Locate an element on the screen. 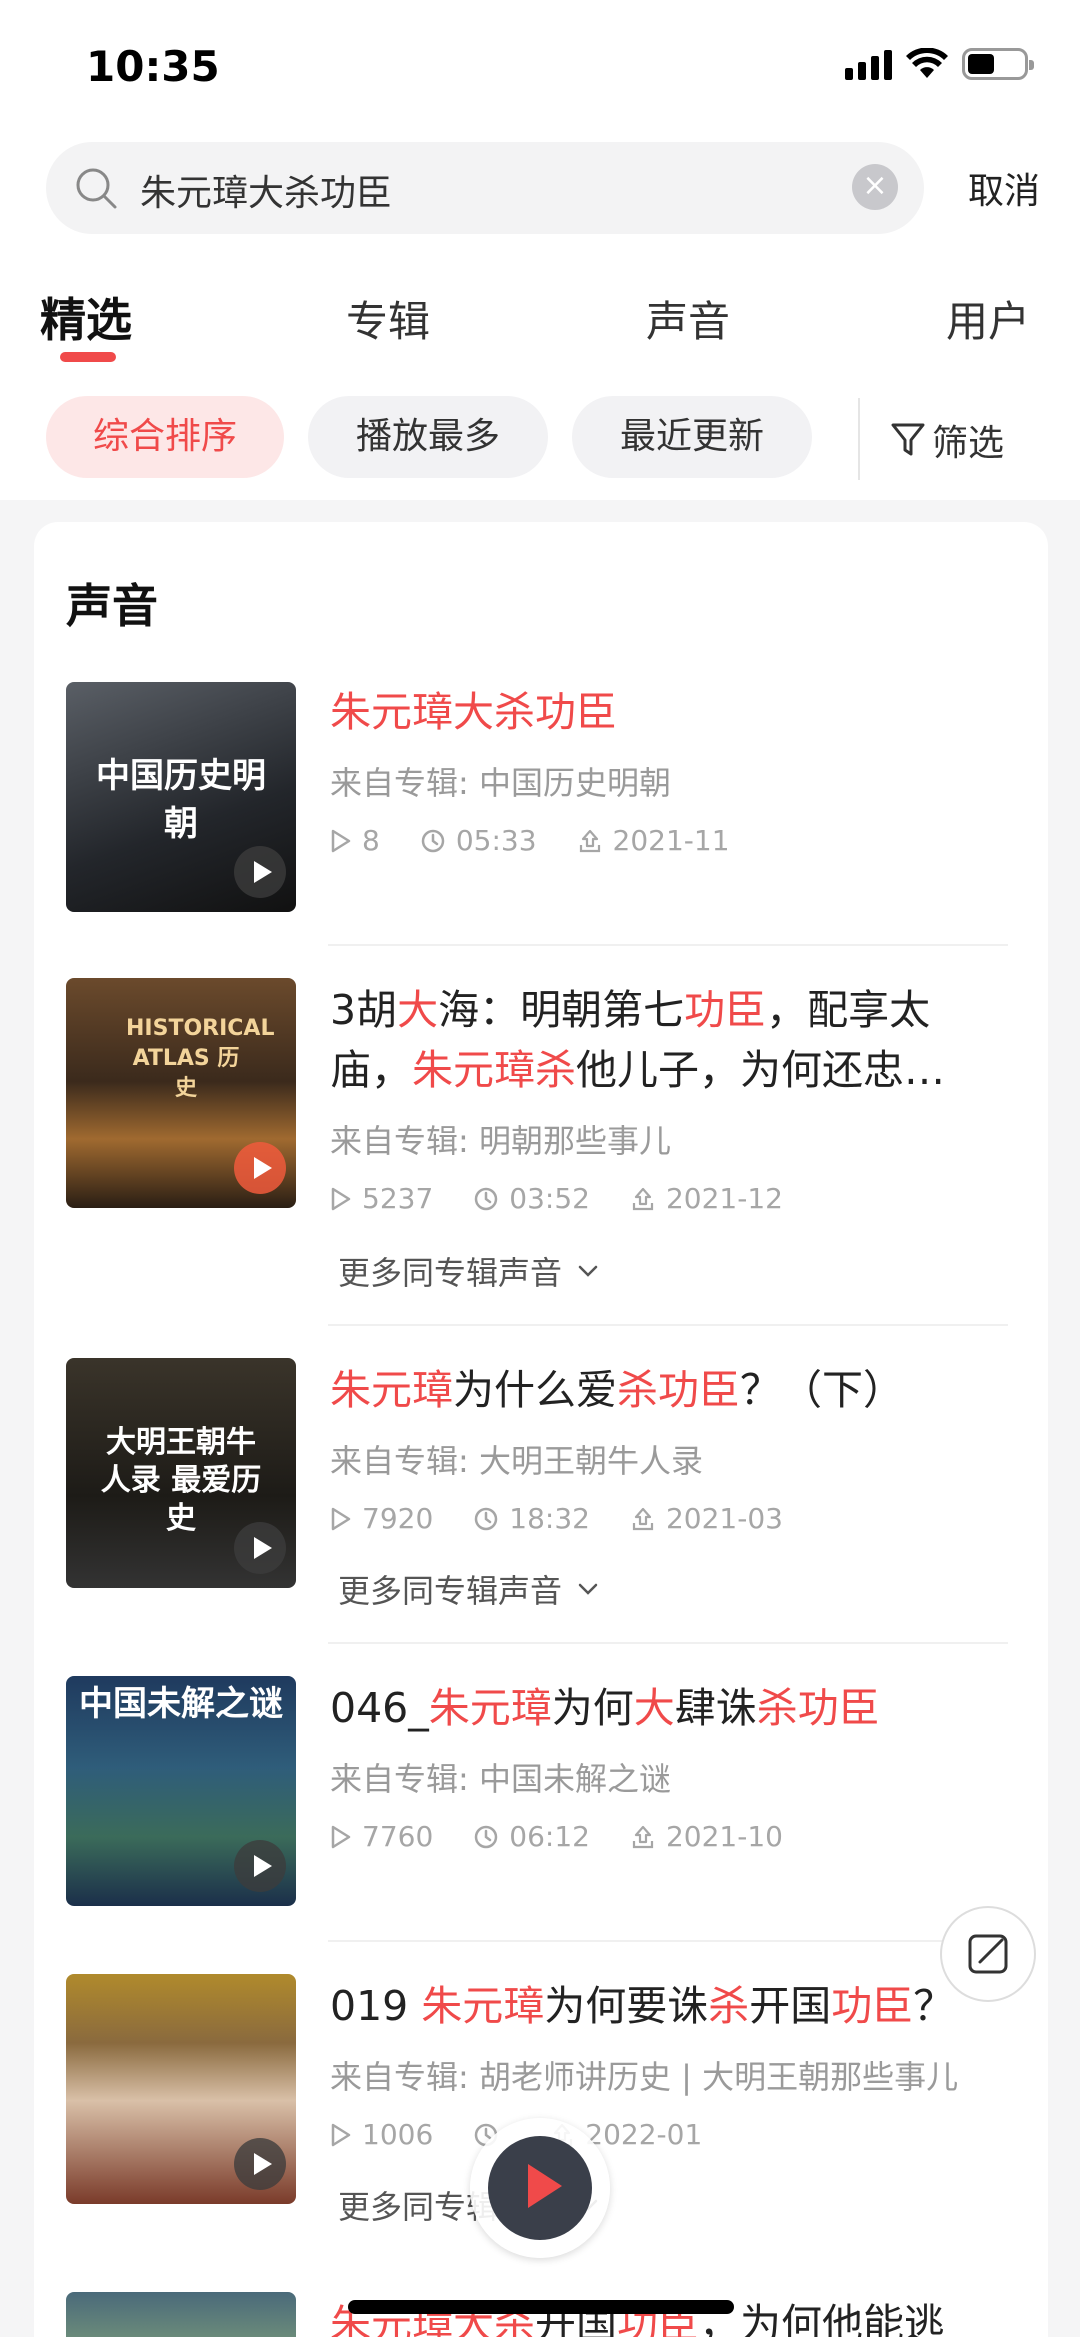 The image size is (1080, 2337). upload-date-value: 2021-03 is located at coordinates (724, 1518).